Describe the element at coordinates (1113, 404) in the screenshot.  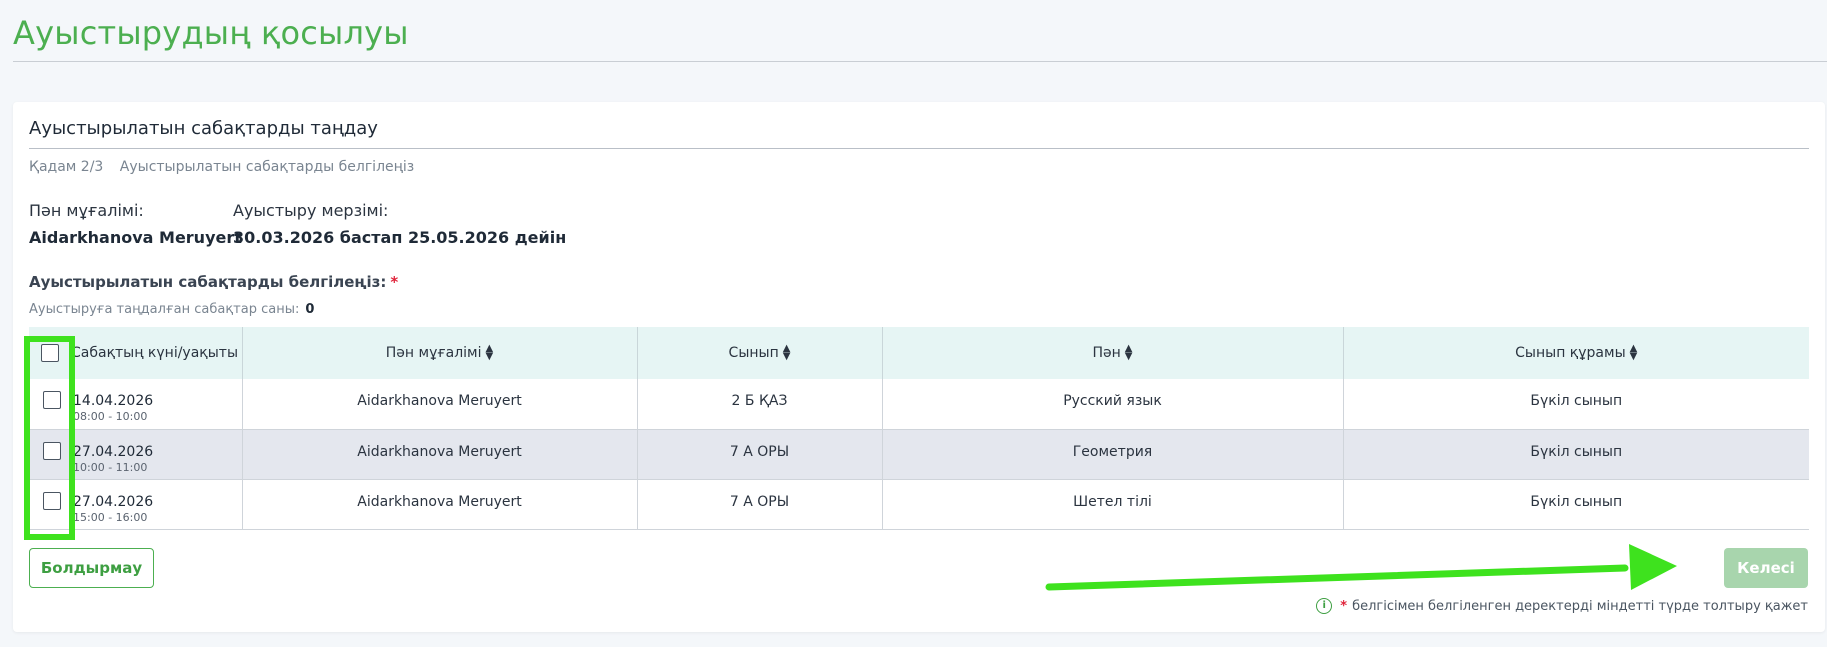
I see `subject-cell: Русский язык` at that location.